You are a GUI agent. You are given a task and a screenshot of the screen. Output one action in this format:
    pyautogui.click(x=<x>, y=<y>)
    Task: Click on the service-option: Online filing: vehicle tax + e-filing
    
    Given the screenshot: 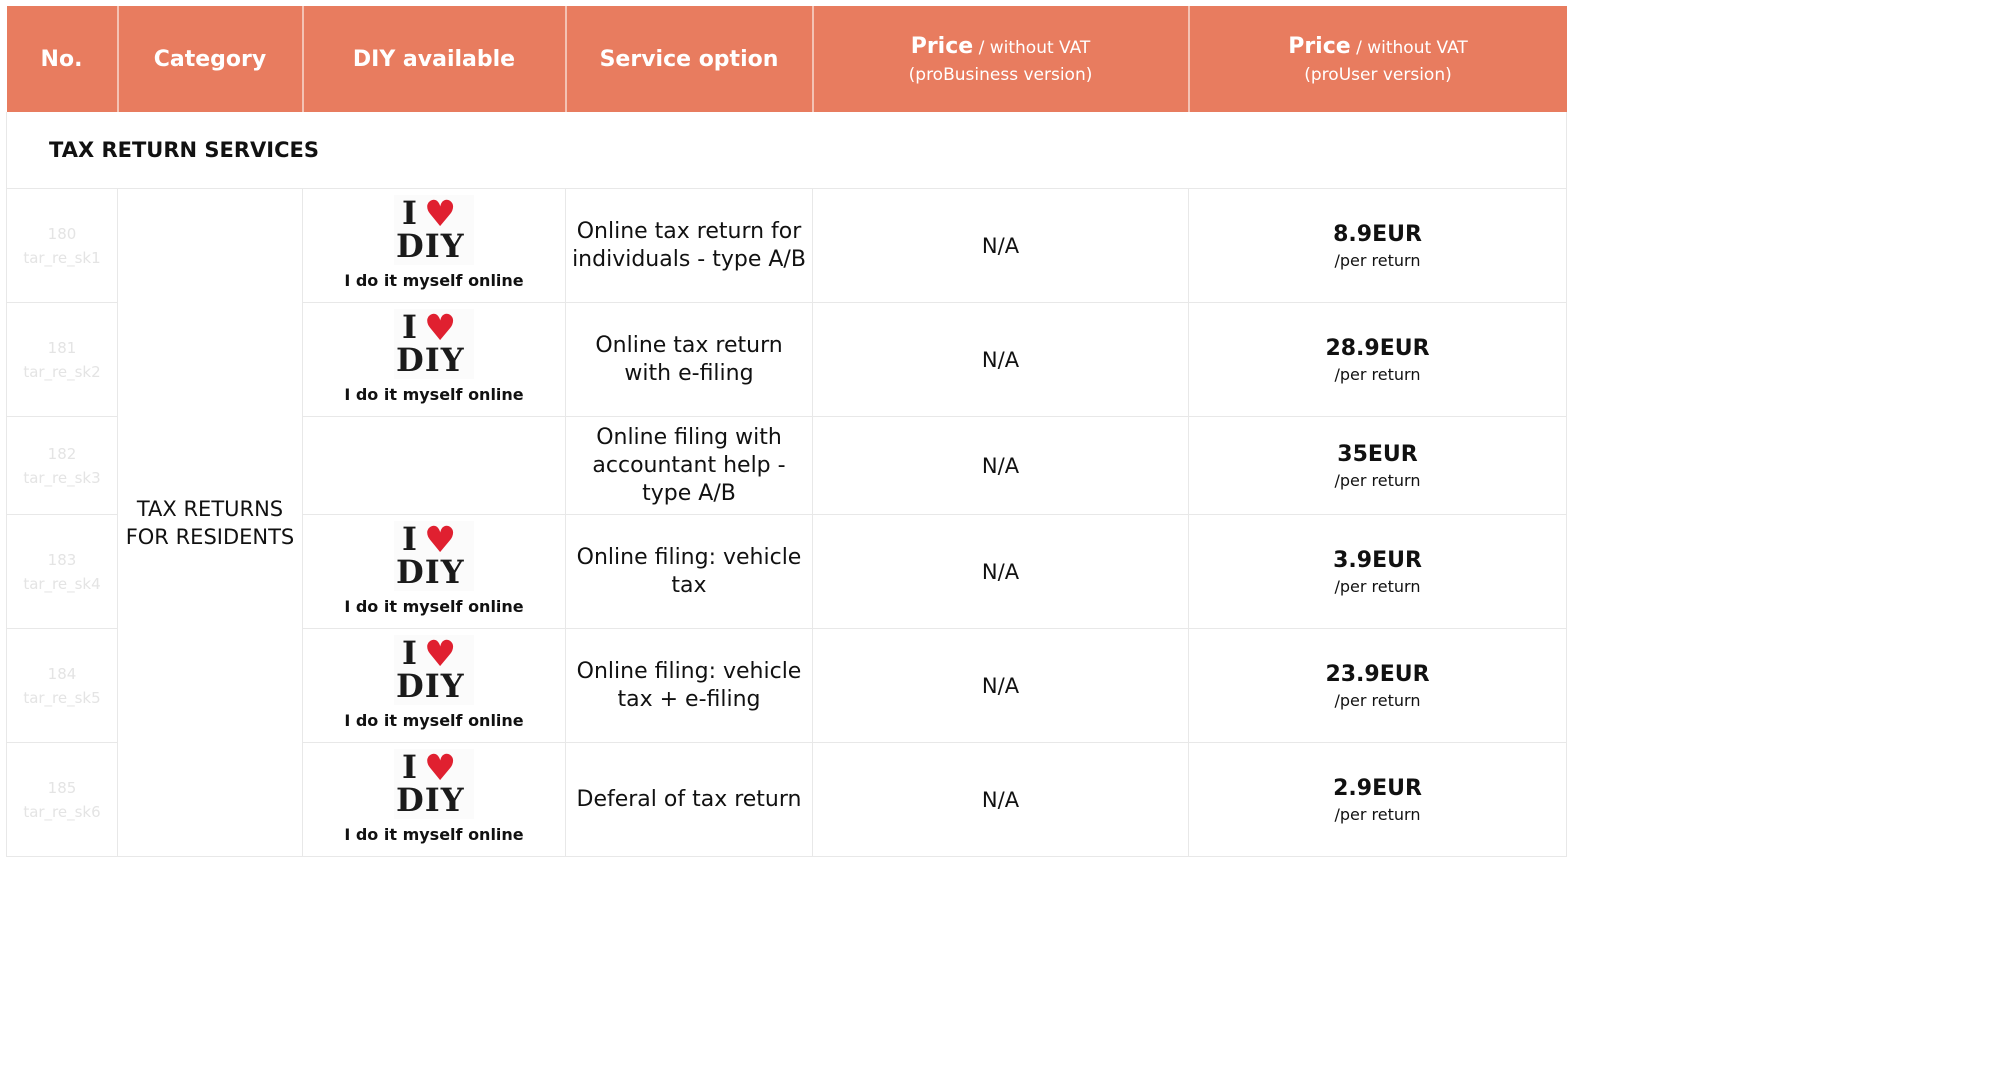 What is the action you would take?
    pyautogui.click(x=689, y=685)
    